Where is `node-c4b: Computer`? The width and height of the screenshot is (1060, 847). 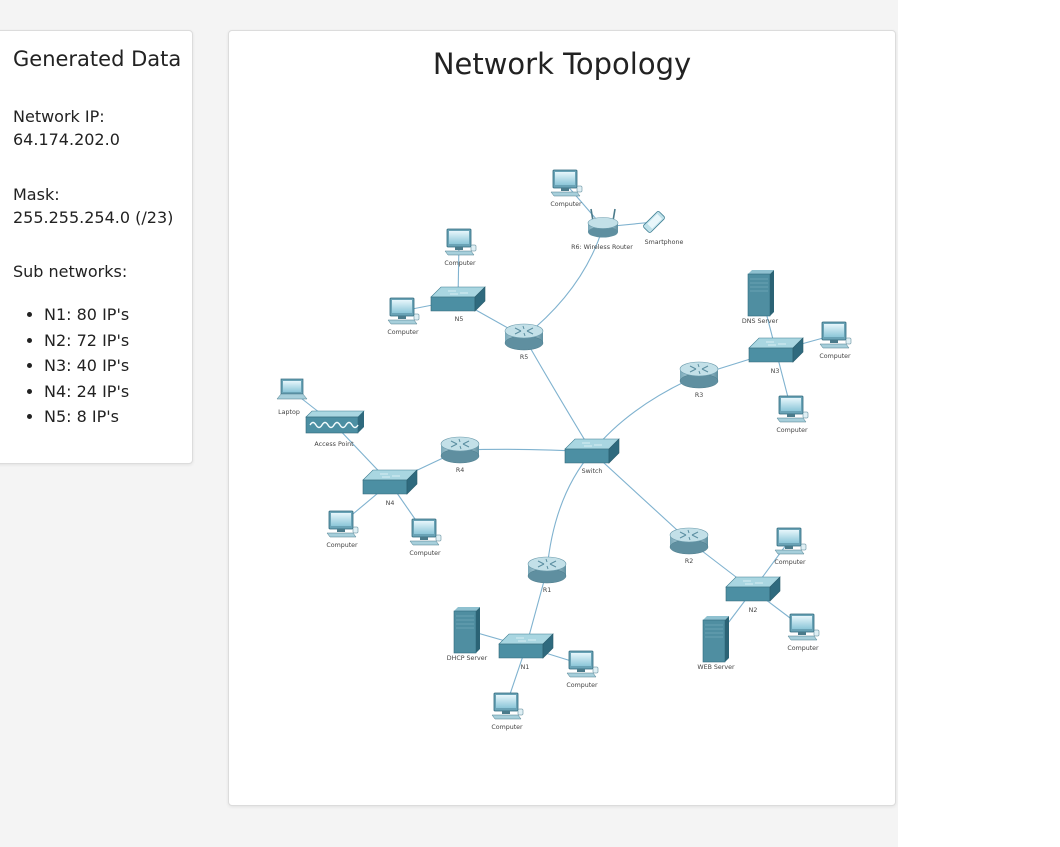 node-c4b: Computer is located at coordinates (425, 537).